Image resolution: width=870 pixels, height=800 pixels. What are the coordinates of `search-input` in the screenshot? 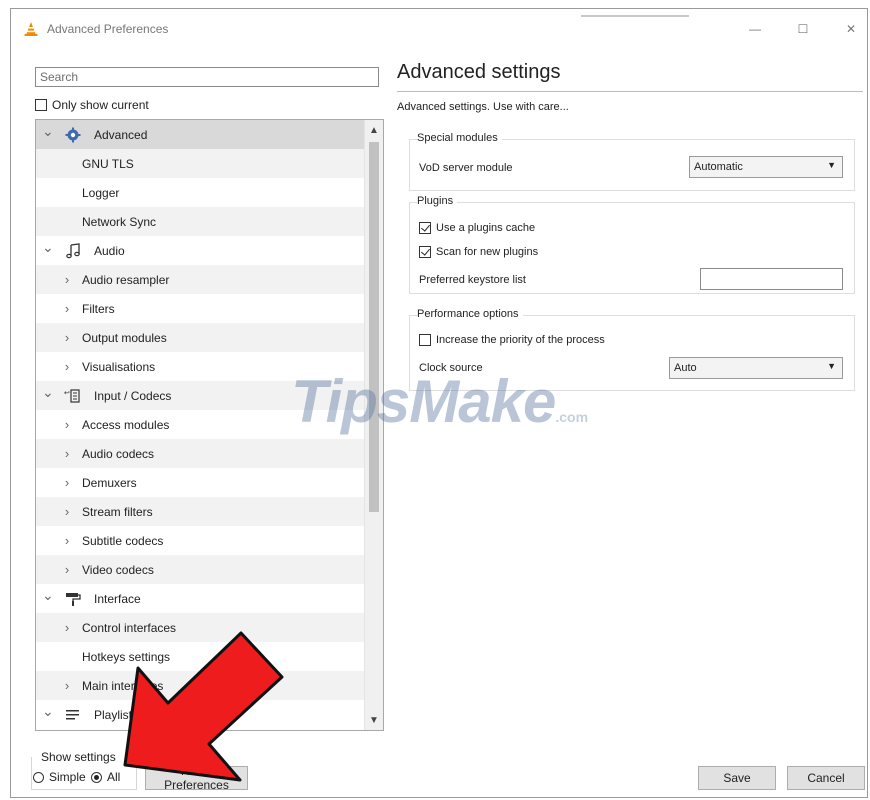 It's located at (207, 77).